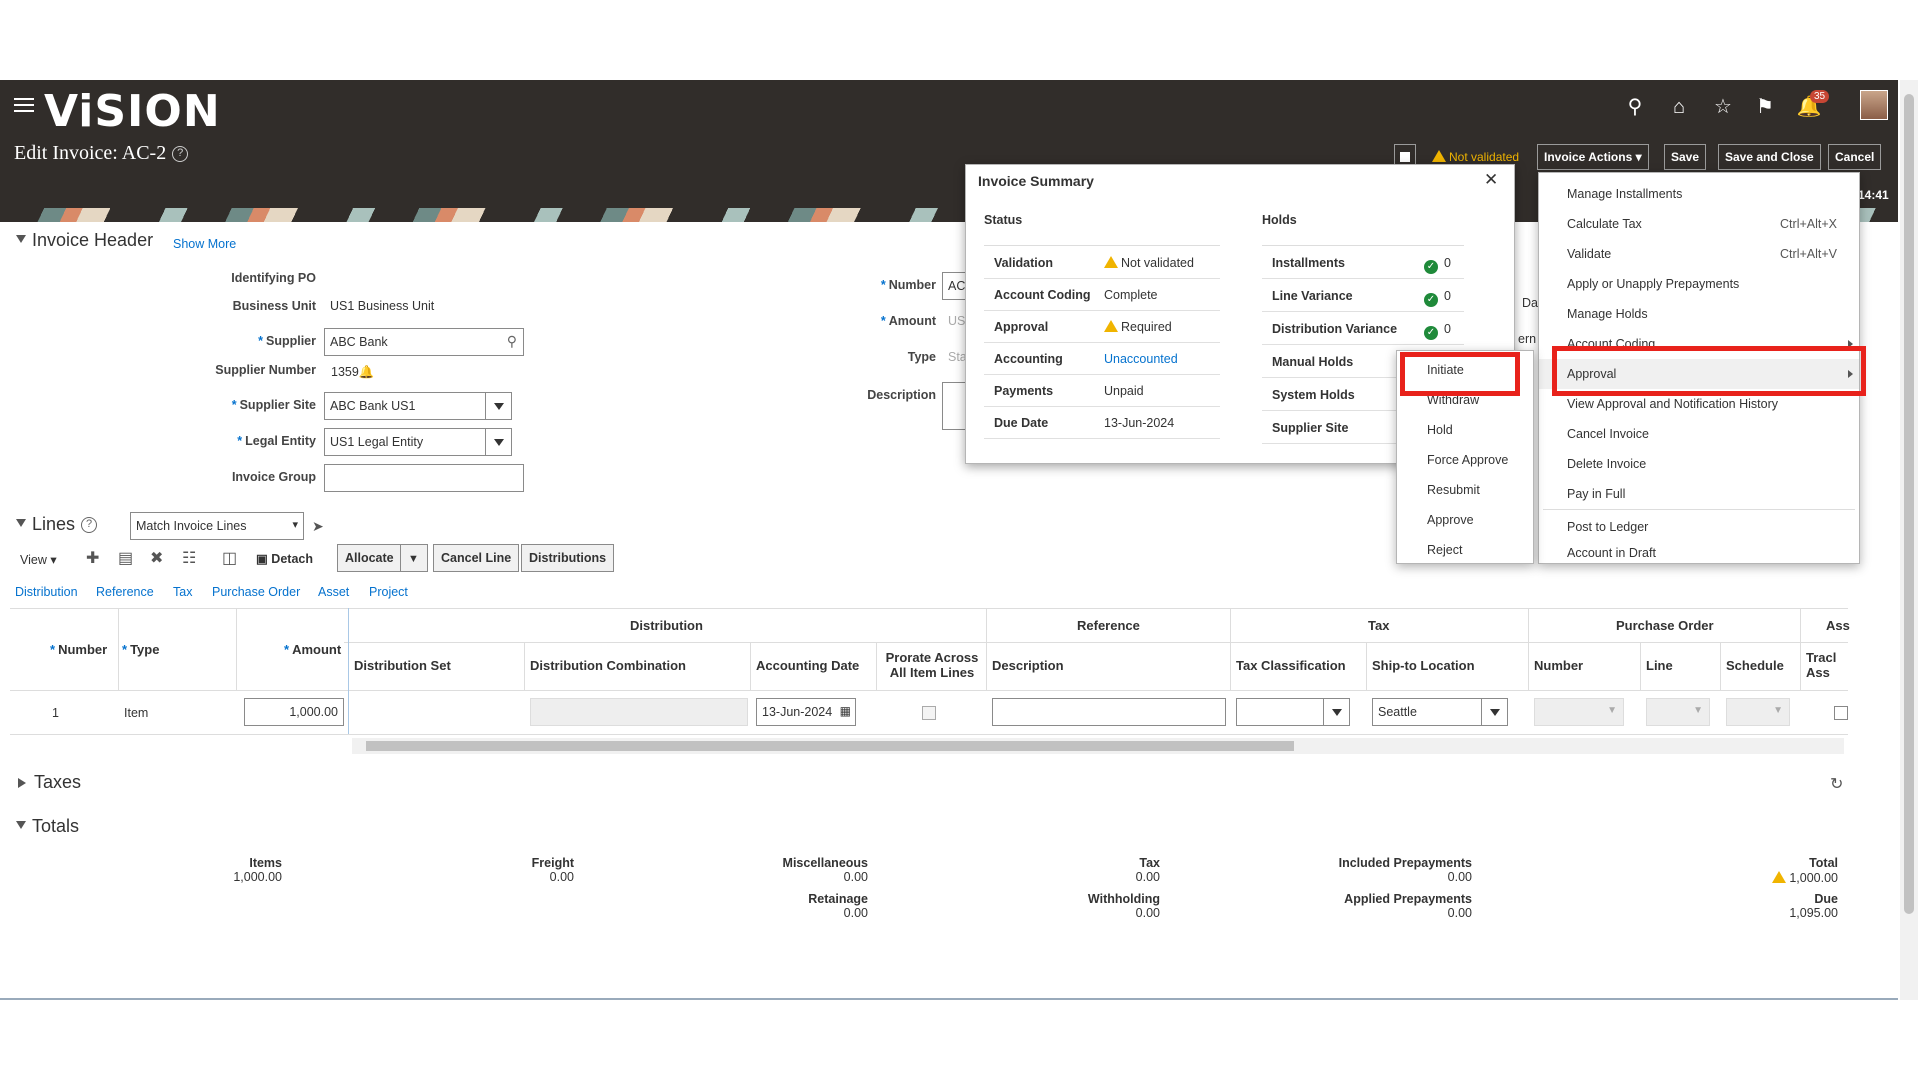 The image size is (1920, 1080). Describe the element at coordinates (1437, 296) in the screenshot. I see `holds-line-variance-value: ✓ 0` at that location.